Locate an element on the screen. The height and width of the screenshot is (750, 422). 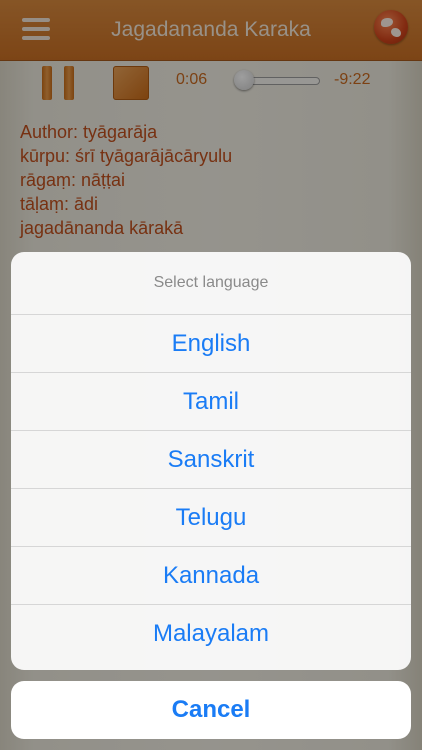
language-option-english: English is located at coordinates (211, 344).